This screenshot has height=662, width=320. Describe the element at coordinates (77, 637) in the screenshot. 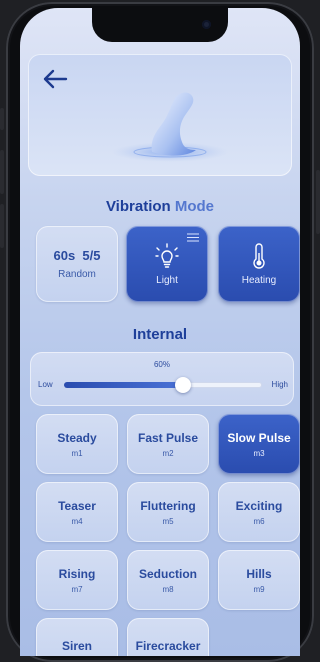

I see `mode-button: Siren` at that location.